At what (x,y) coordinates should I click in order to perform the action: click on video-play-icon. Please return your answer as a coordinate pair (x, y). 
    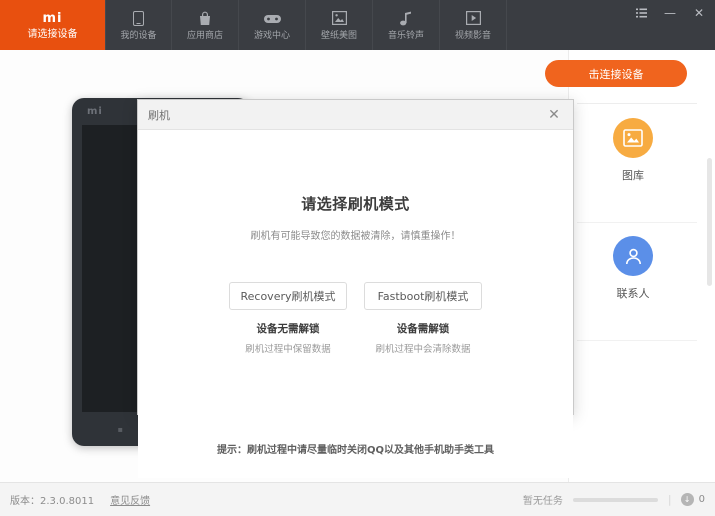
    Looking at the image, I should click on (473, 18).